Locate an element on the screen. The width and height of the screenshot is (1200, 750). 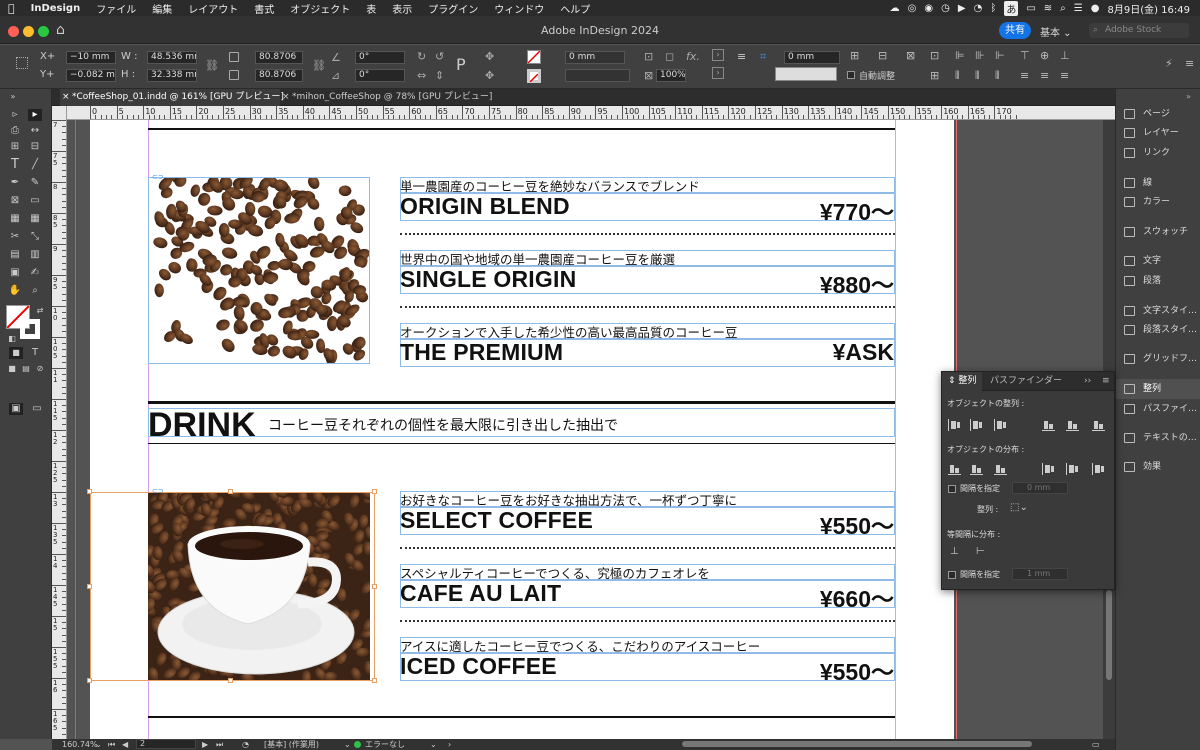
fit-frame-icon: ⊟ is located at coordinates (882, 55).